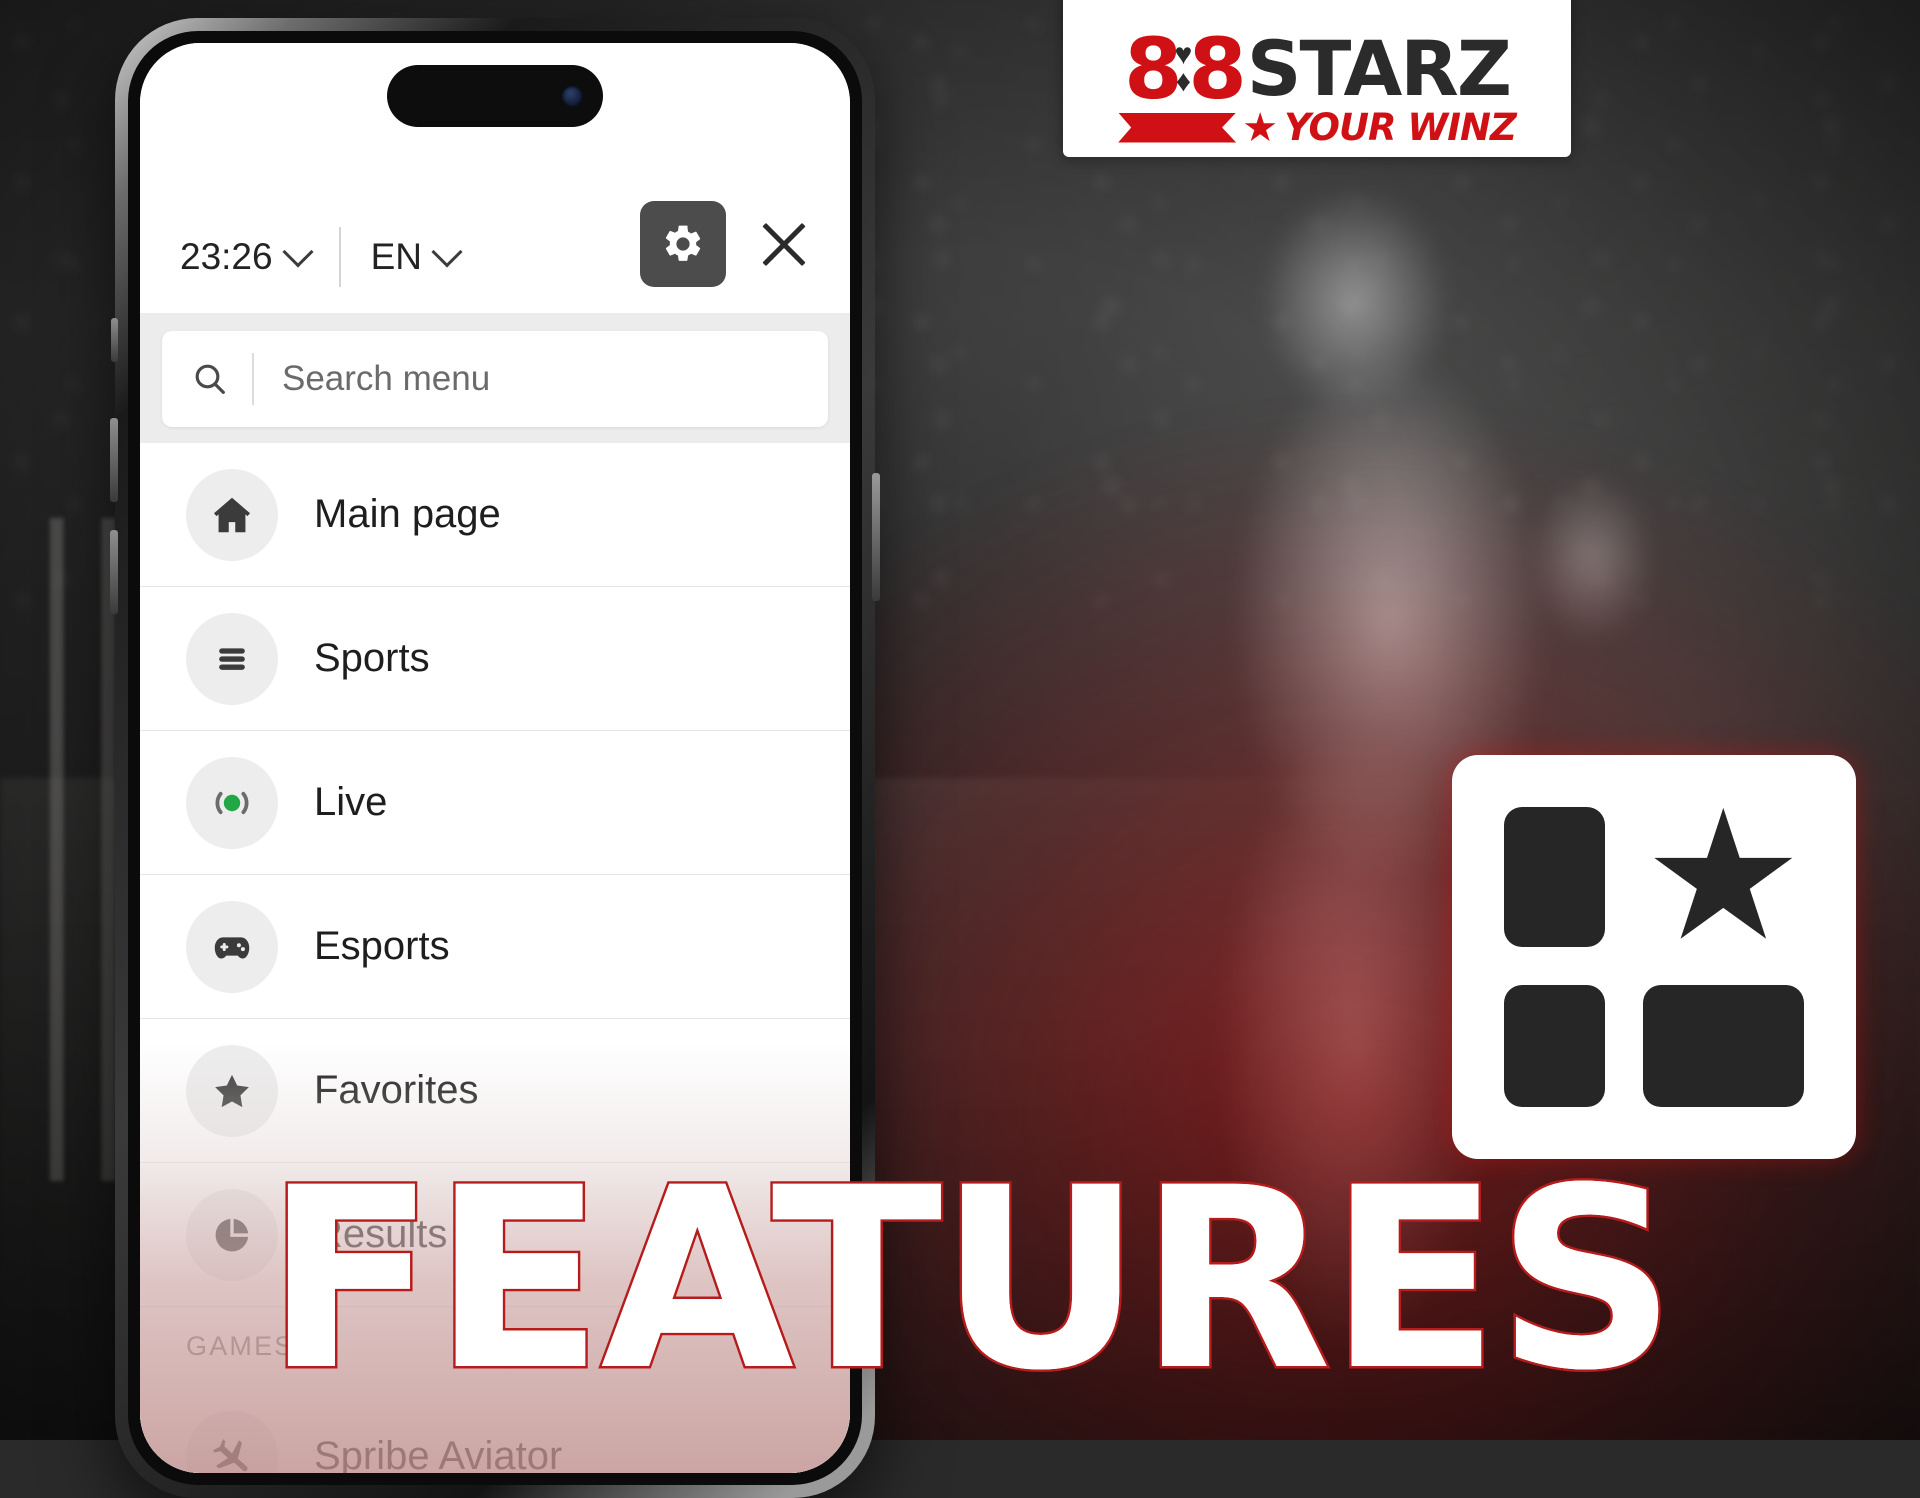 Image resolution: width=1920 pixels, height=1498 pixels. I want to click on menu-item-label: Sports, so click(372, 658).